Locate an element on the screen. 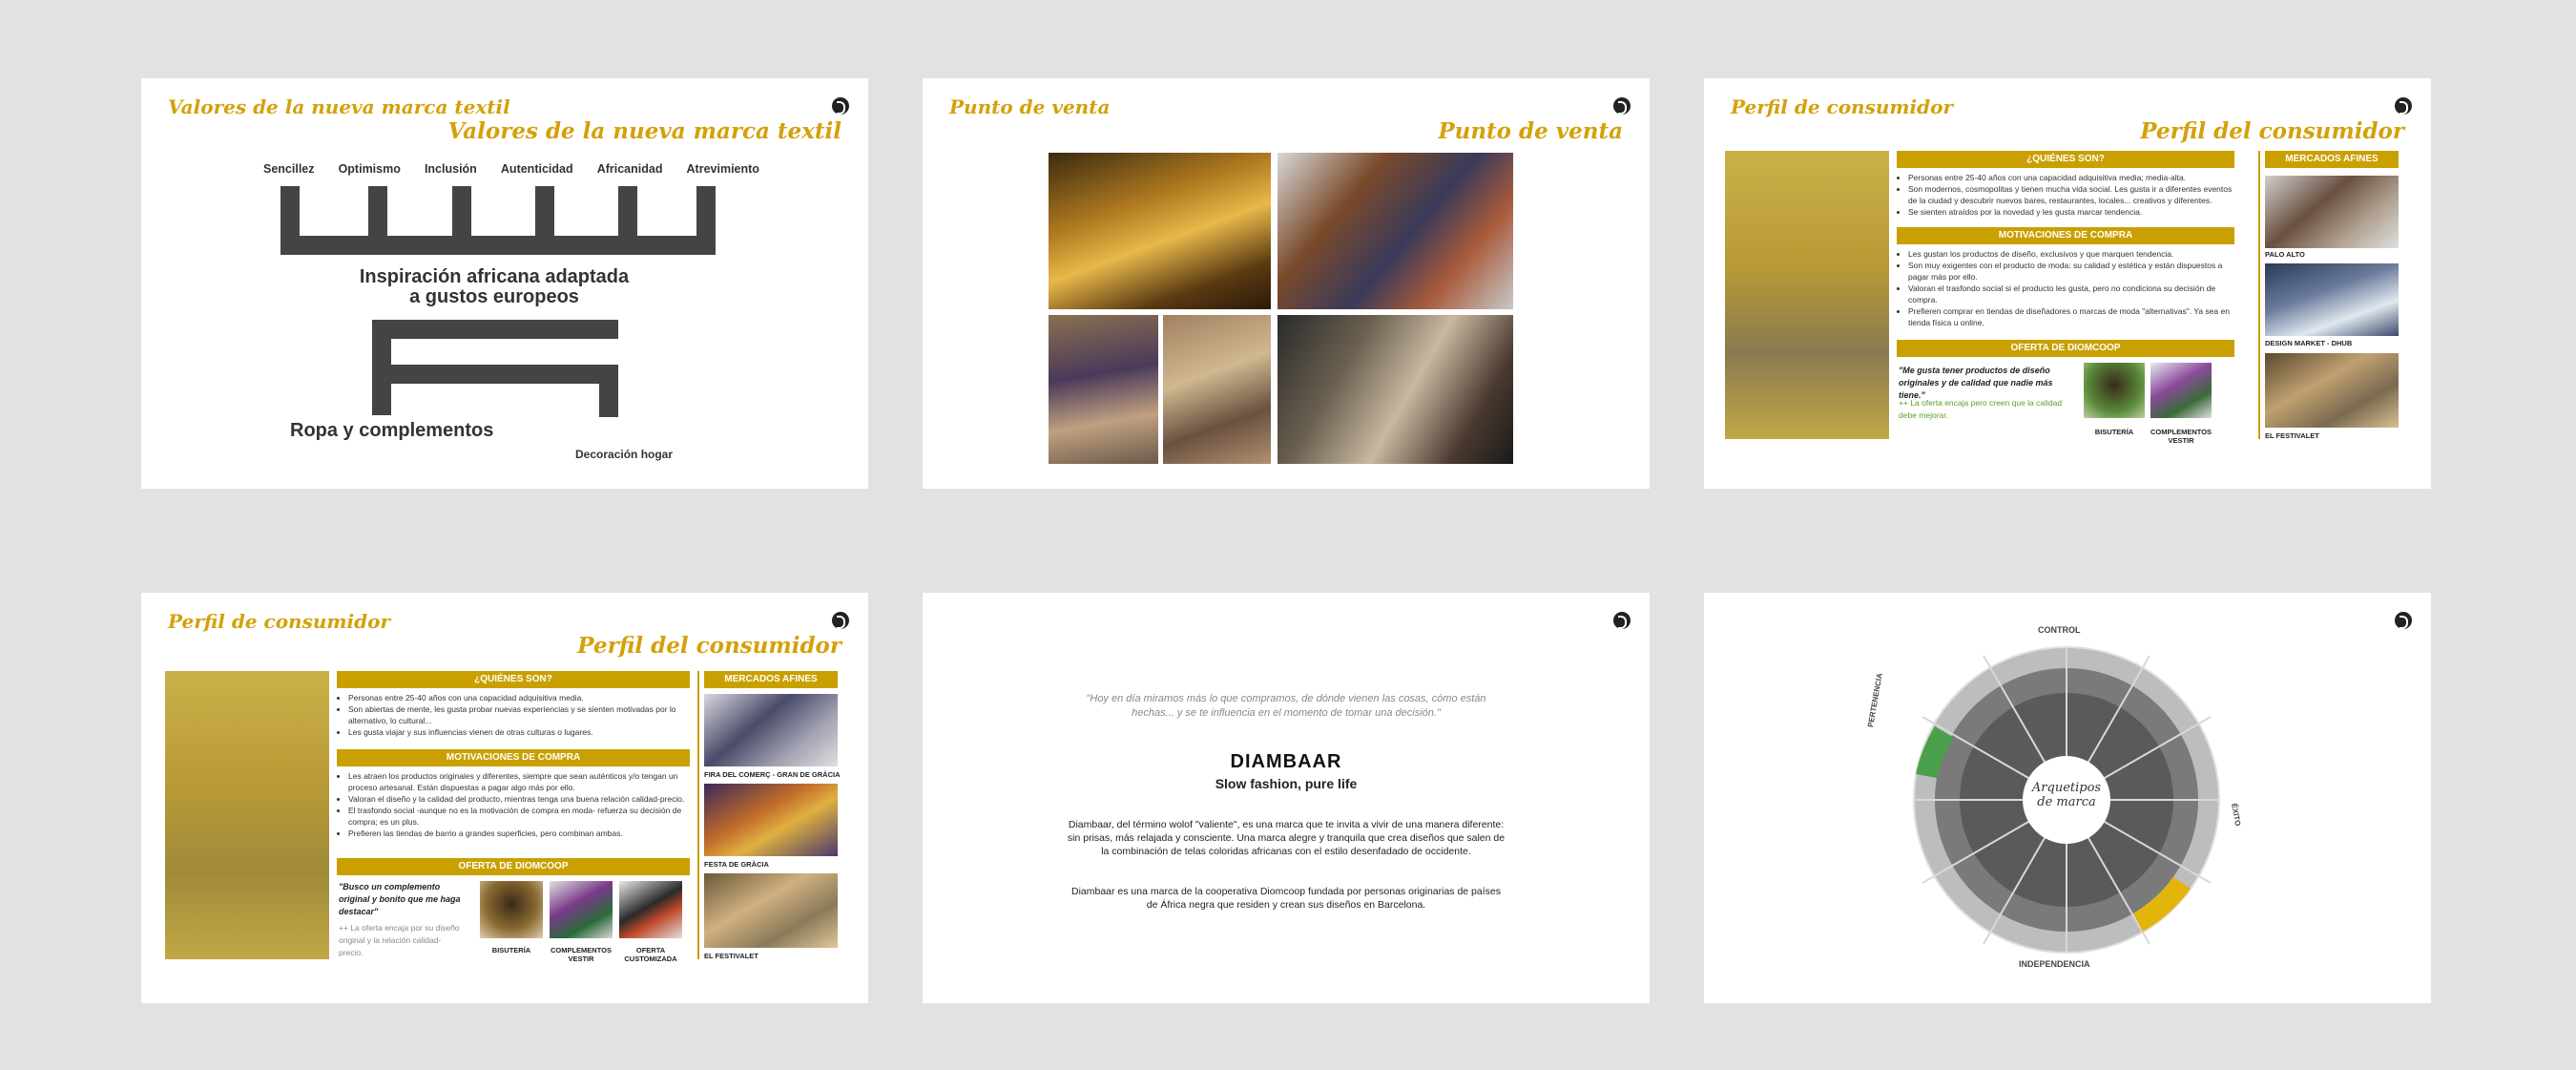 The height and width of the screenshot is (1070, 2576). product-customizada-photo is located at coordinates (650, 909).